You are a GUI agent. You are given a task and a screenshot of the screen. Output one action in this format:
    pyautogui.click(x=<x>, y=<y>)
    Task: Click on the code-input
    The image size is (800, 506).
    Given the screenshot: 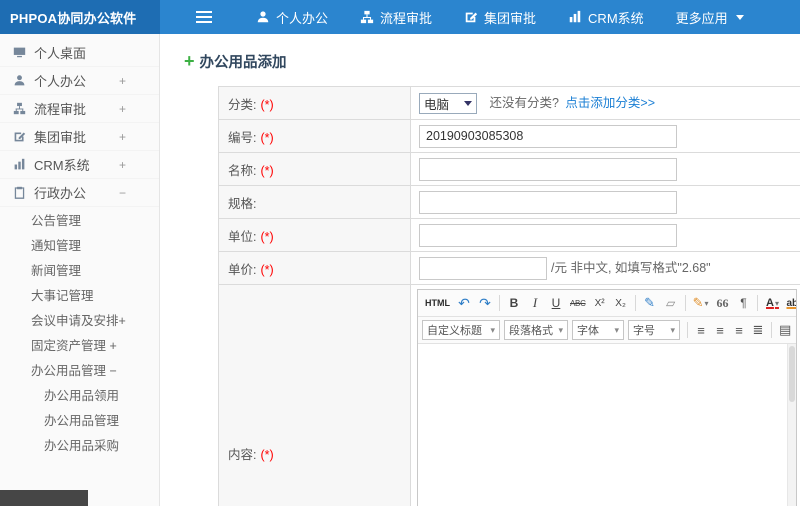 What is the action you would take?
    pyautogui.click(x=548, y=136)
    